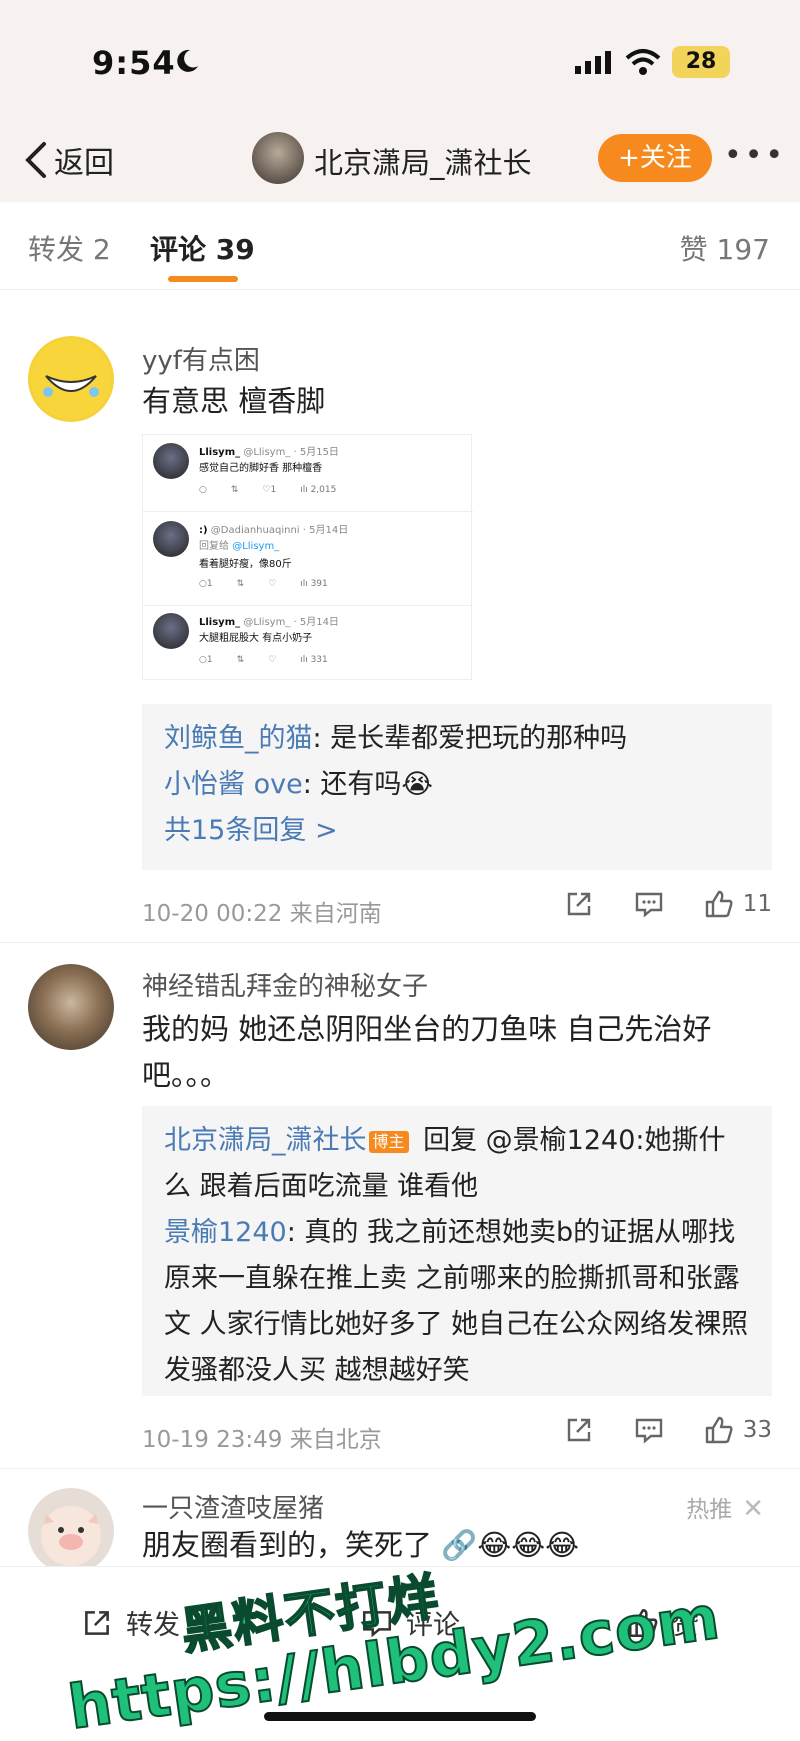 The image size is (800, 1741). I want to click on like-count: 33, so click(757, 1430).